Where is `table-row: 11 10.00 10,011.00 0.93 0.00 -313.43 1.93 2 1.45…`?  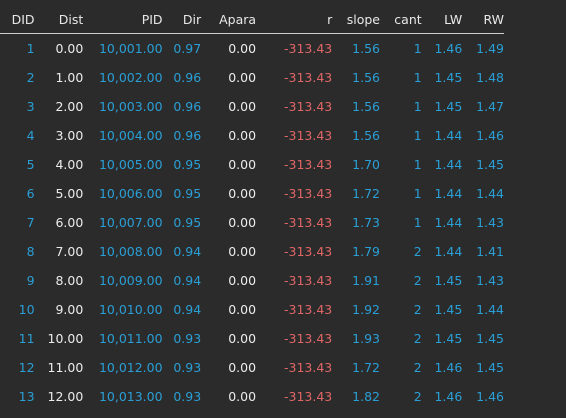 table-row: 11 10.00 10,011.00 0.93 0.00 -313.43 1.93 2 1.45… is located at coordinates (252, 338).